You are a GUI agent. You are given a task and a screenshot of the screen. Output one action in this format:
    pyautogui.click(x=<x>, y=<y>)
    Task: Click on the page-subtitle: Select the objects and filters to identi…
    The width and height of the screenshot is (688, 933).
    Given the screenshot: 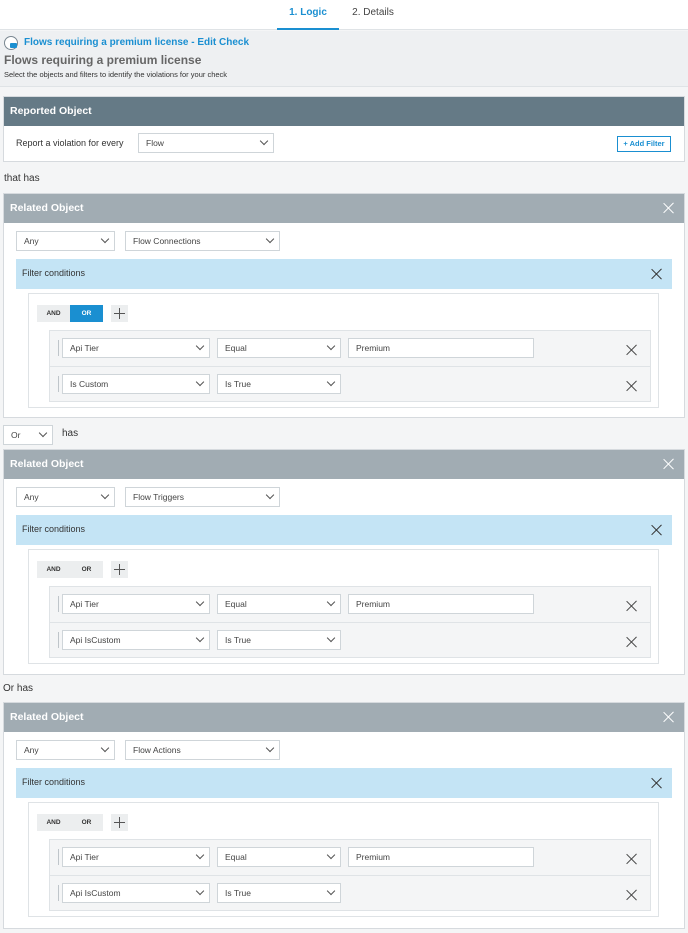 What is the action you would take?
    pyautogui.click(x=116, y=74)
    